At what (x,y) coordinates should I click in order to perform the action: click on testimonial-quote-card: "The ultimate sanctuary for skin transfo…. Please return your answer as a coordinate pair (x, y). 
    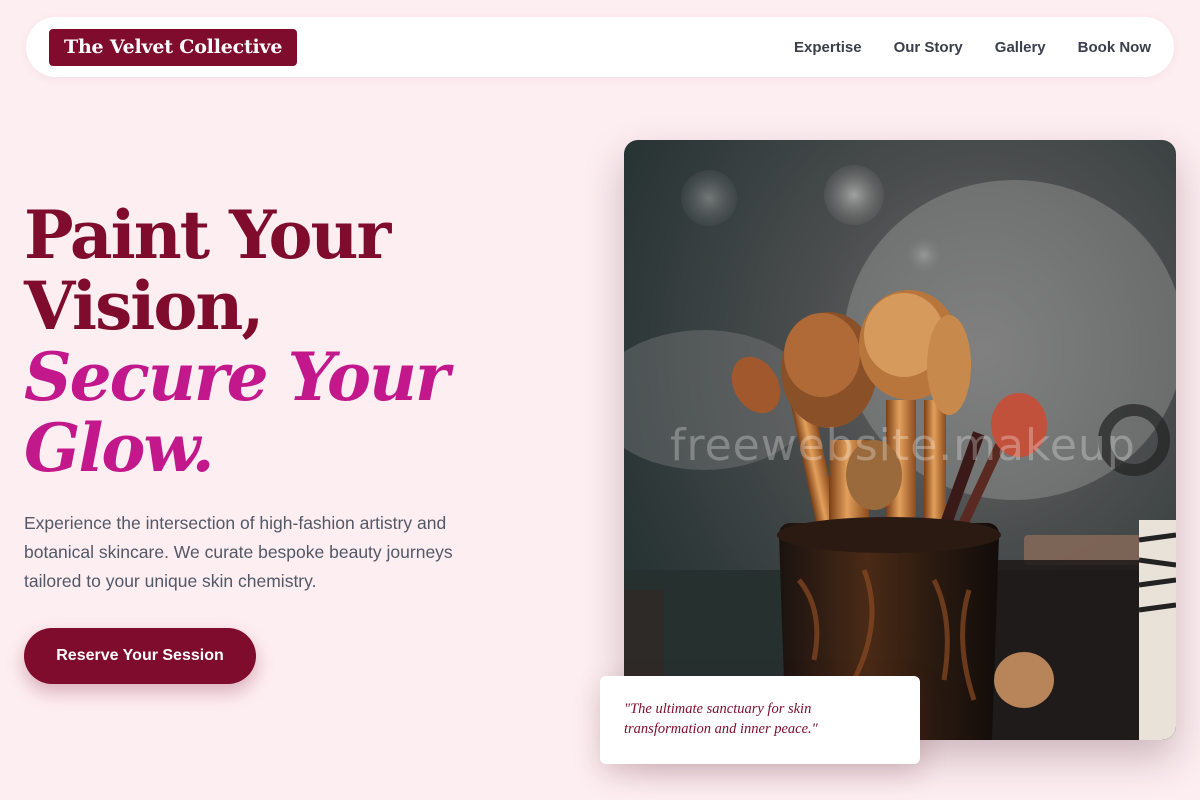
    Looking at the image, I should click on (760, 720).